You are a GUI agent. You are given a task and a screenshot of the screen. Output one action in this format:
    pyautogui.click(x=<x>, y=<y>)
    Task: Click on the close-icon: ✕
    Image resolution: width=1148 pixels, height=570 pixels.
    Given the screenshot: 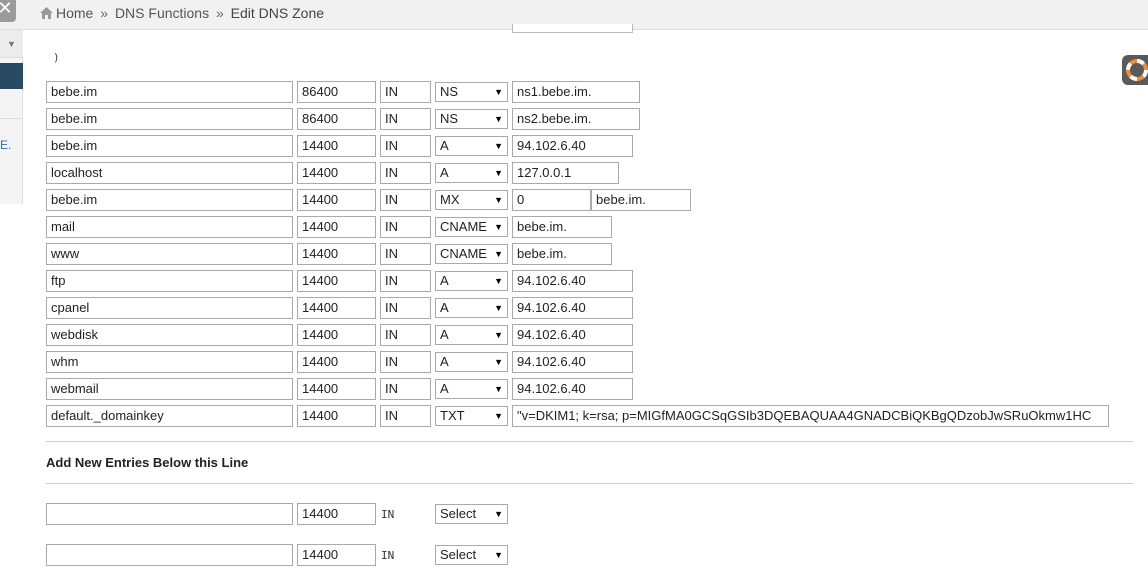 What is the action you would take?
    pyautogui.click(x=8, y=11)
    